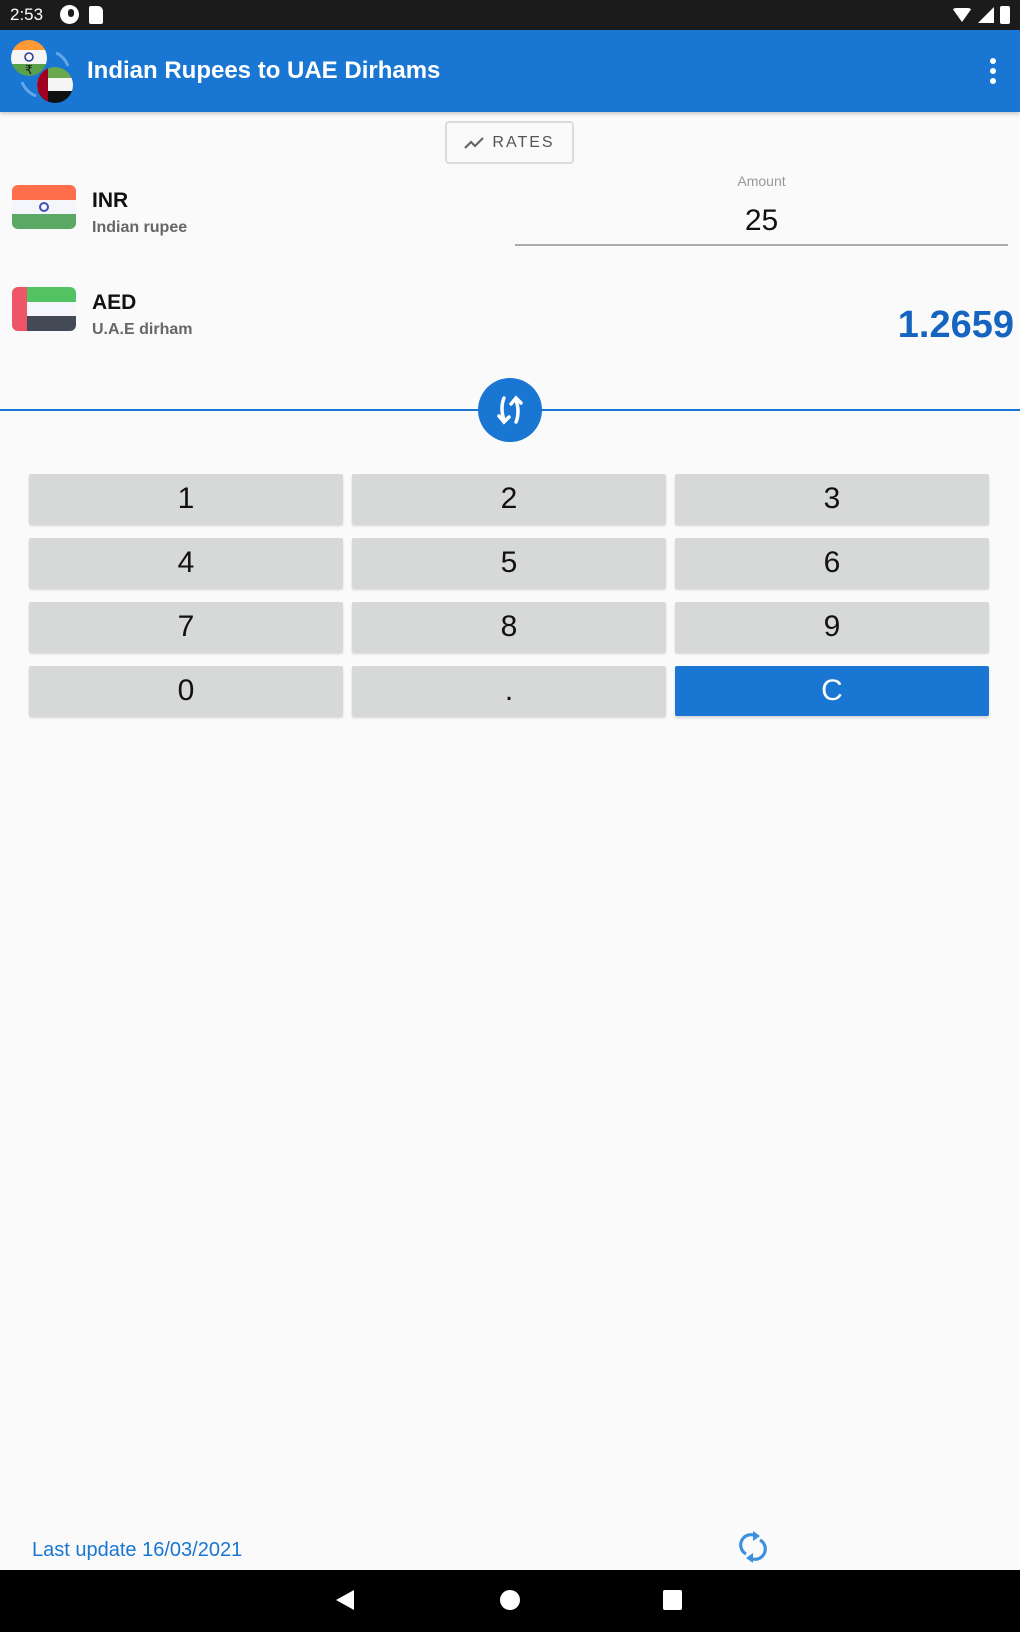 The image size is (1020, 1632). Describe the element at coordinates (832, 691) in the screenshot. I see `key-clear: C` at that location.